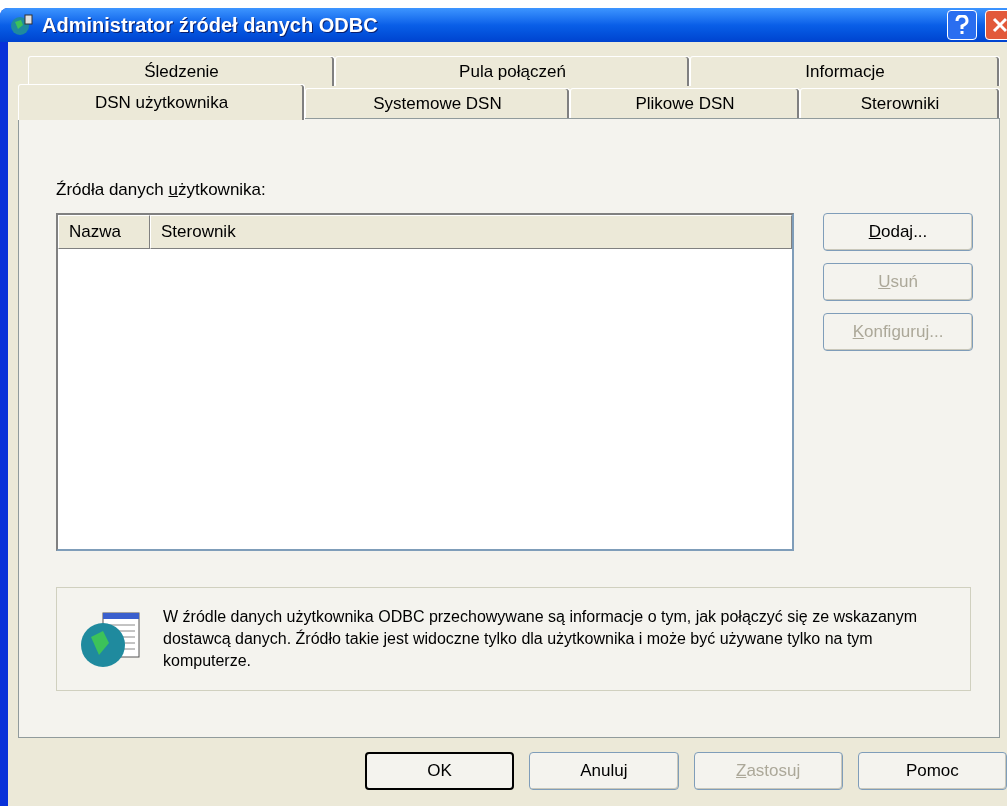  What do you see at coordinates (685, 103) in the screenshot?
I see `tab: Plikowe DSN` at bounding box center [685, 103].